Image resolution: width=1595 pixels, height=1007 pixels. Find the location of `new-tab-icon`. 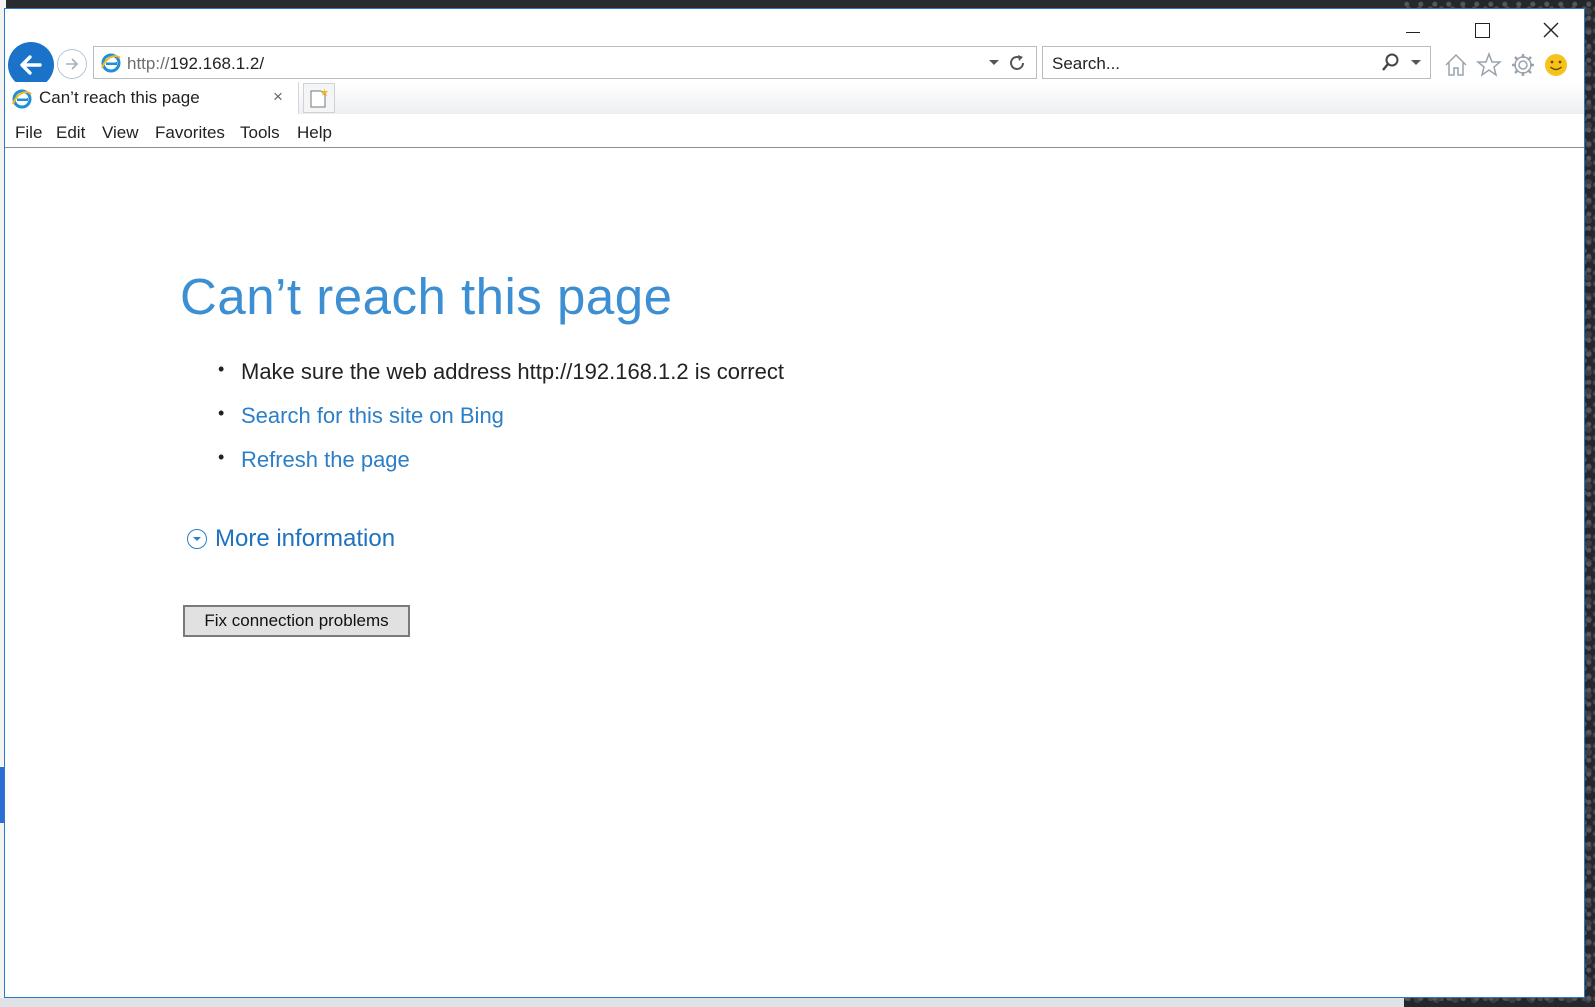

new-tab-icon is located at coordinates (319, 98).